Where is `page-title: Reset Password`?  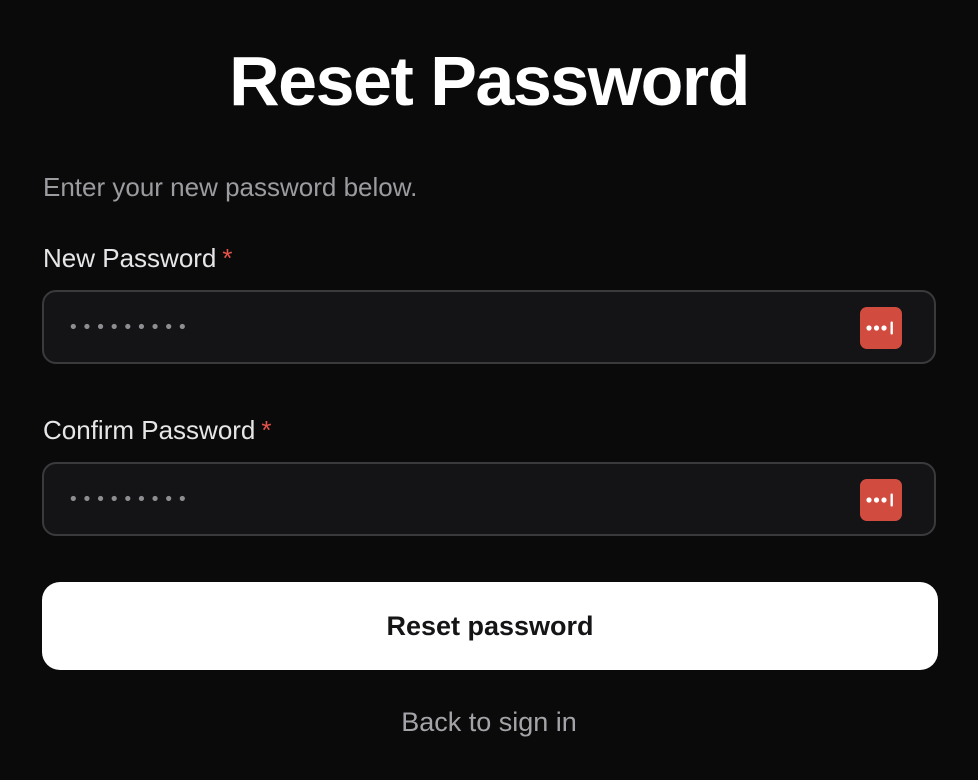
page-title: Reset Password is located at coordinates (489, 81).